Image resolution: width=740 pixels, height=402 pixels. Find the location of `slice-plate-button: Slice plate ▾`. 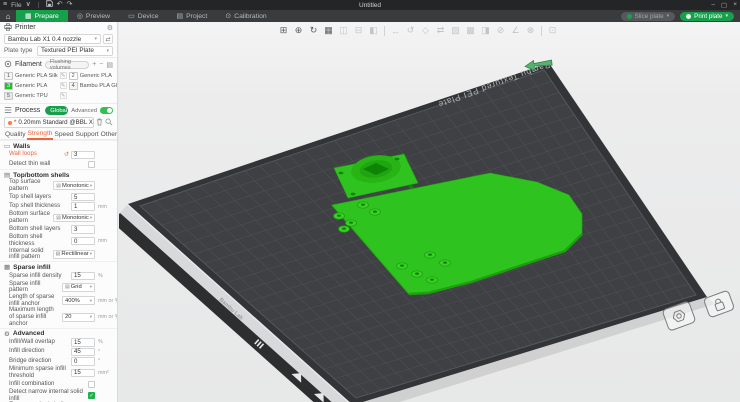

slice-plate-button: Slice plate ▾ is located at coordinates (648, 16).